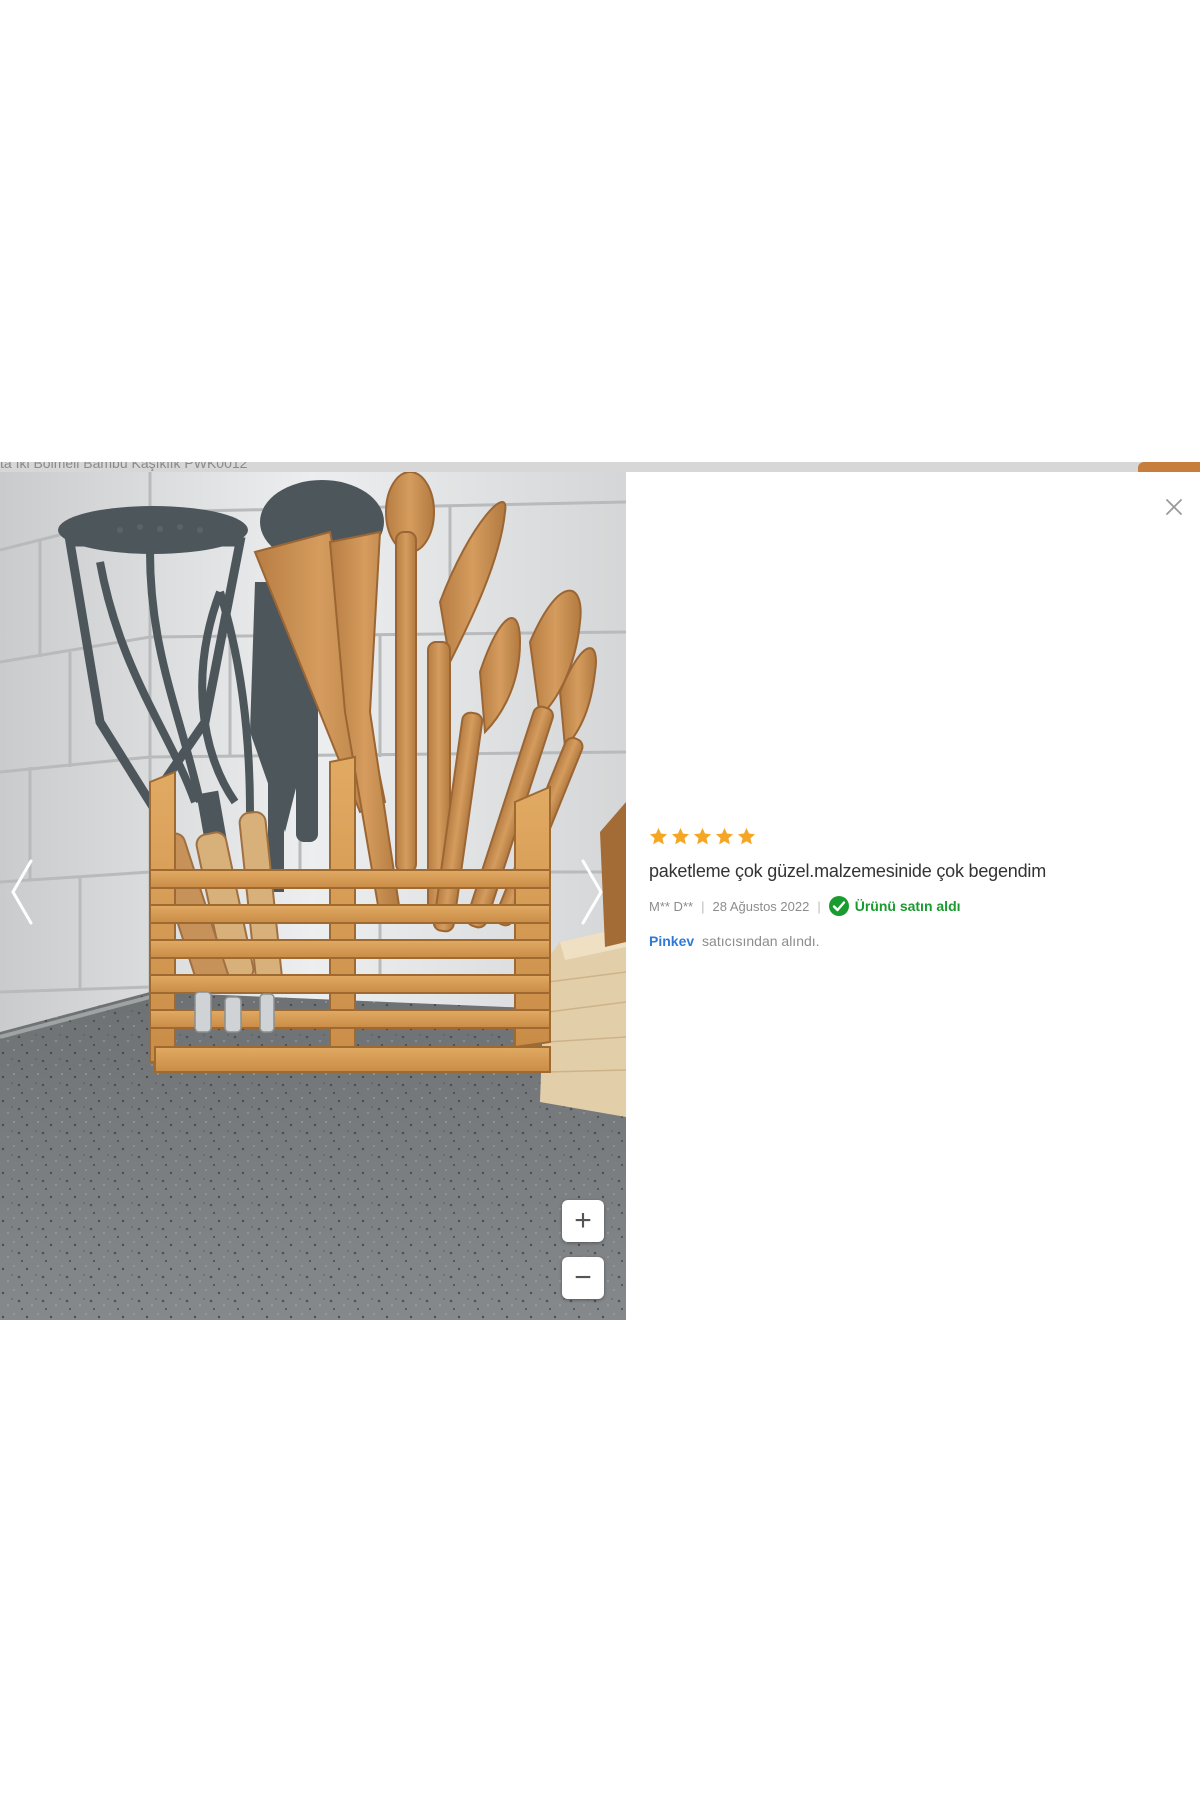  Describe the element at coordinates (1169, 467) in the screenshot. I see `accent-tab` at that location.